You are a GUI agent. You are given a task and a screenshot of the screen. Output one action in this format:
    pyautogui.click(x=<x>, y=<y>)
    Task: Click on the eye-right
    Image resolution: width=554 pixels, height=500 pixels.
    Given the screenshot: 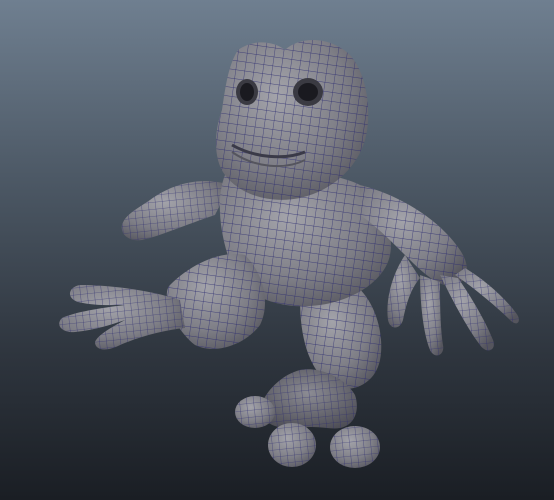 What is the action you would take?
    pyautogui.click(x=308, y=92)
    